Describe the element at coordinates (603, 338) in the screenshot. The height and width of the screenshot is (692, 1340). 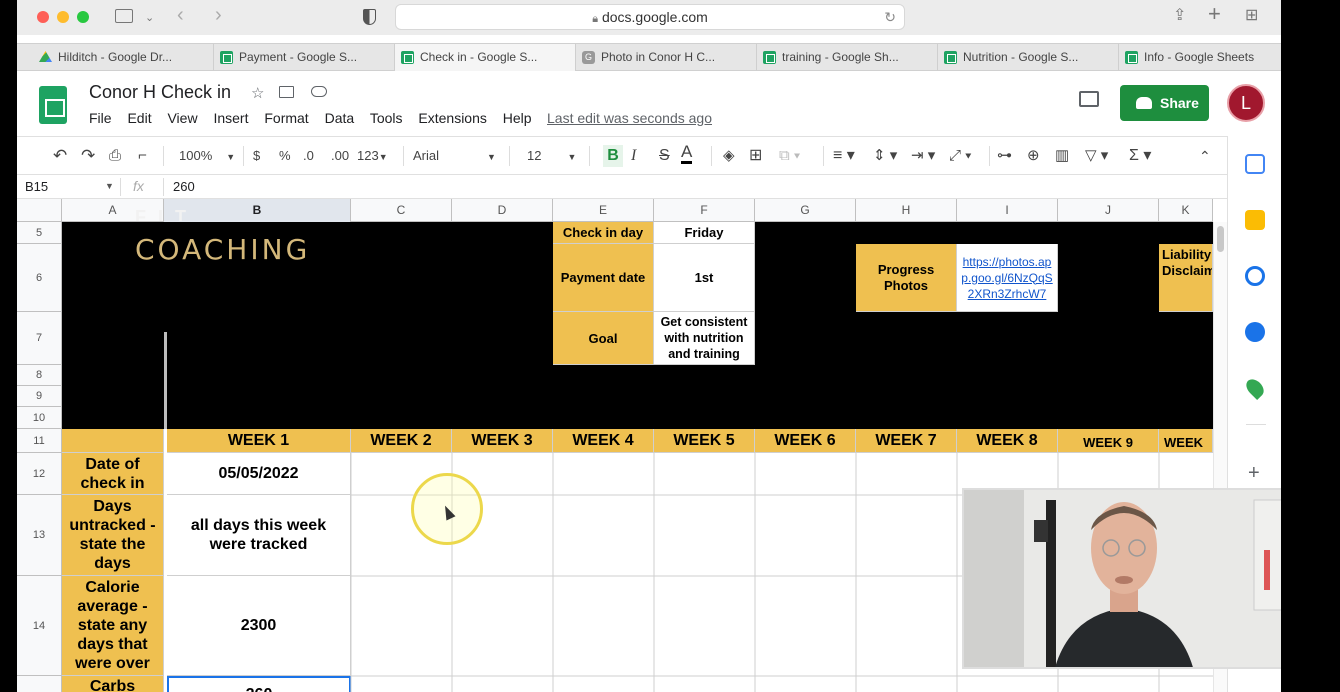
I see `goal-label: Goal` at that location.